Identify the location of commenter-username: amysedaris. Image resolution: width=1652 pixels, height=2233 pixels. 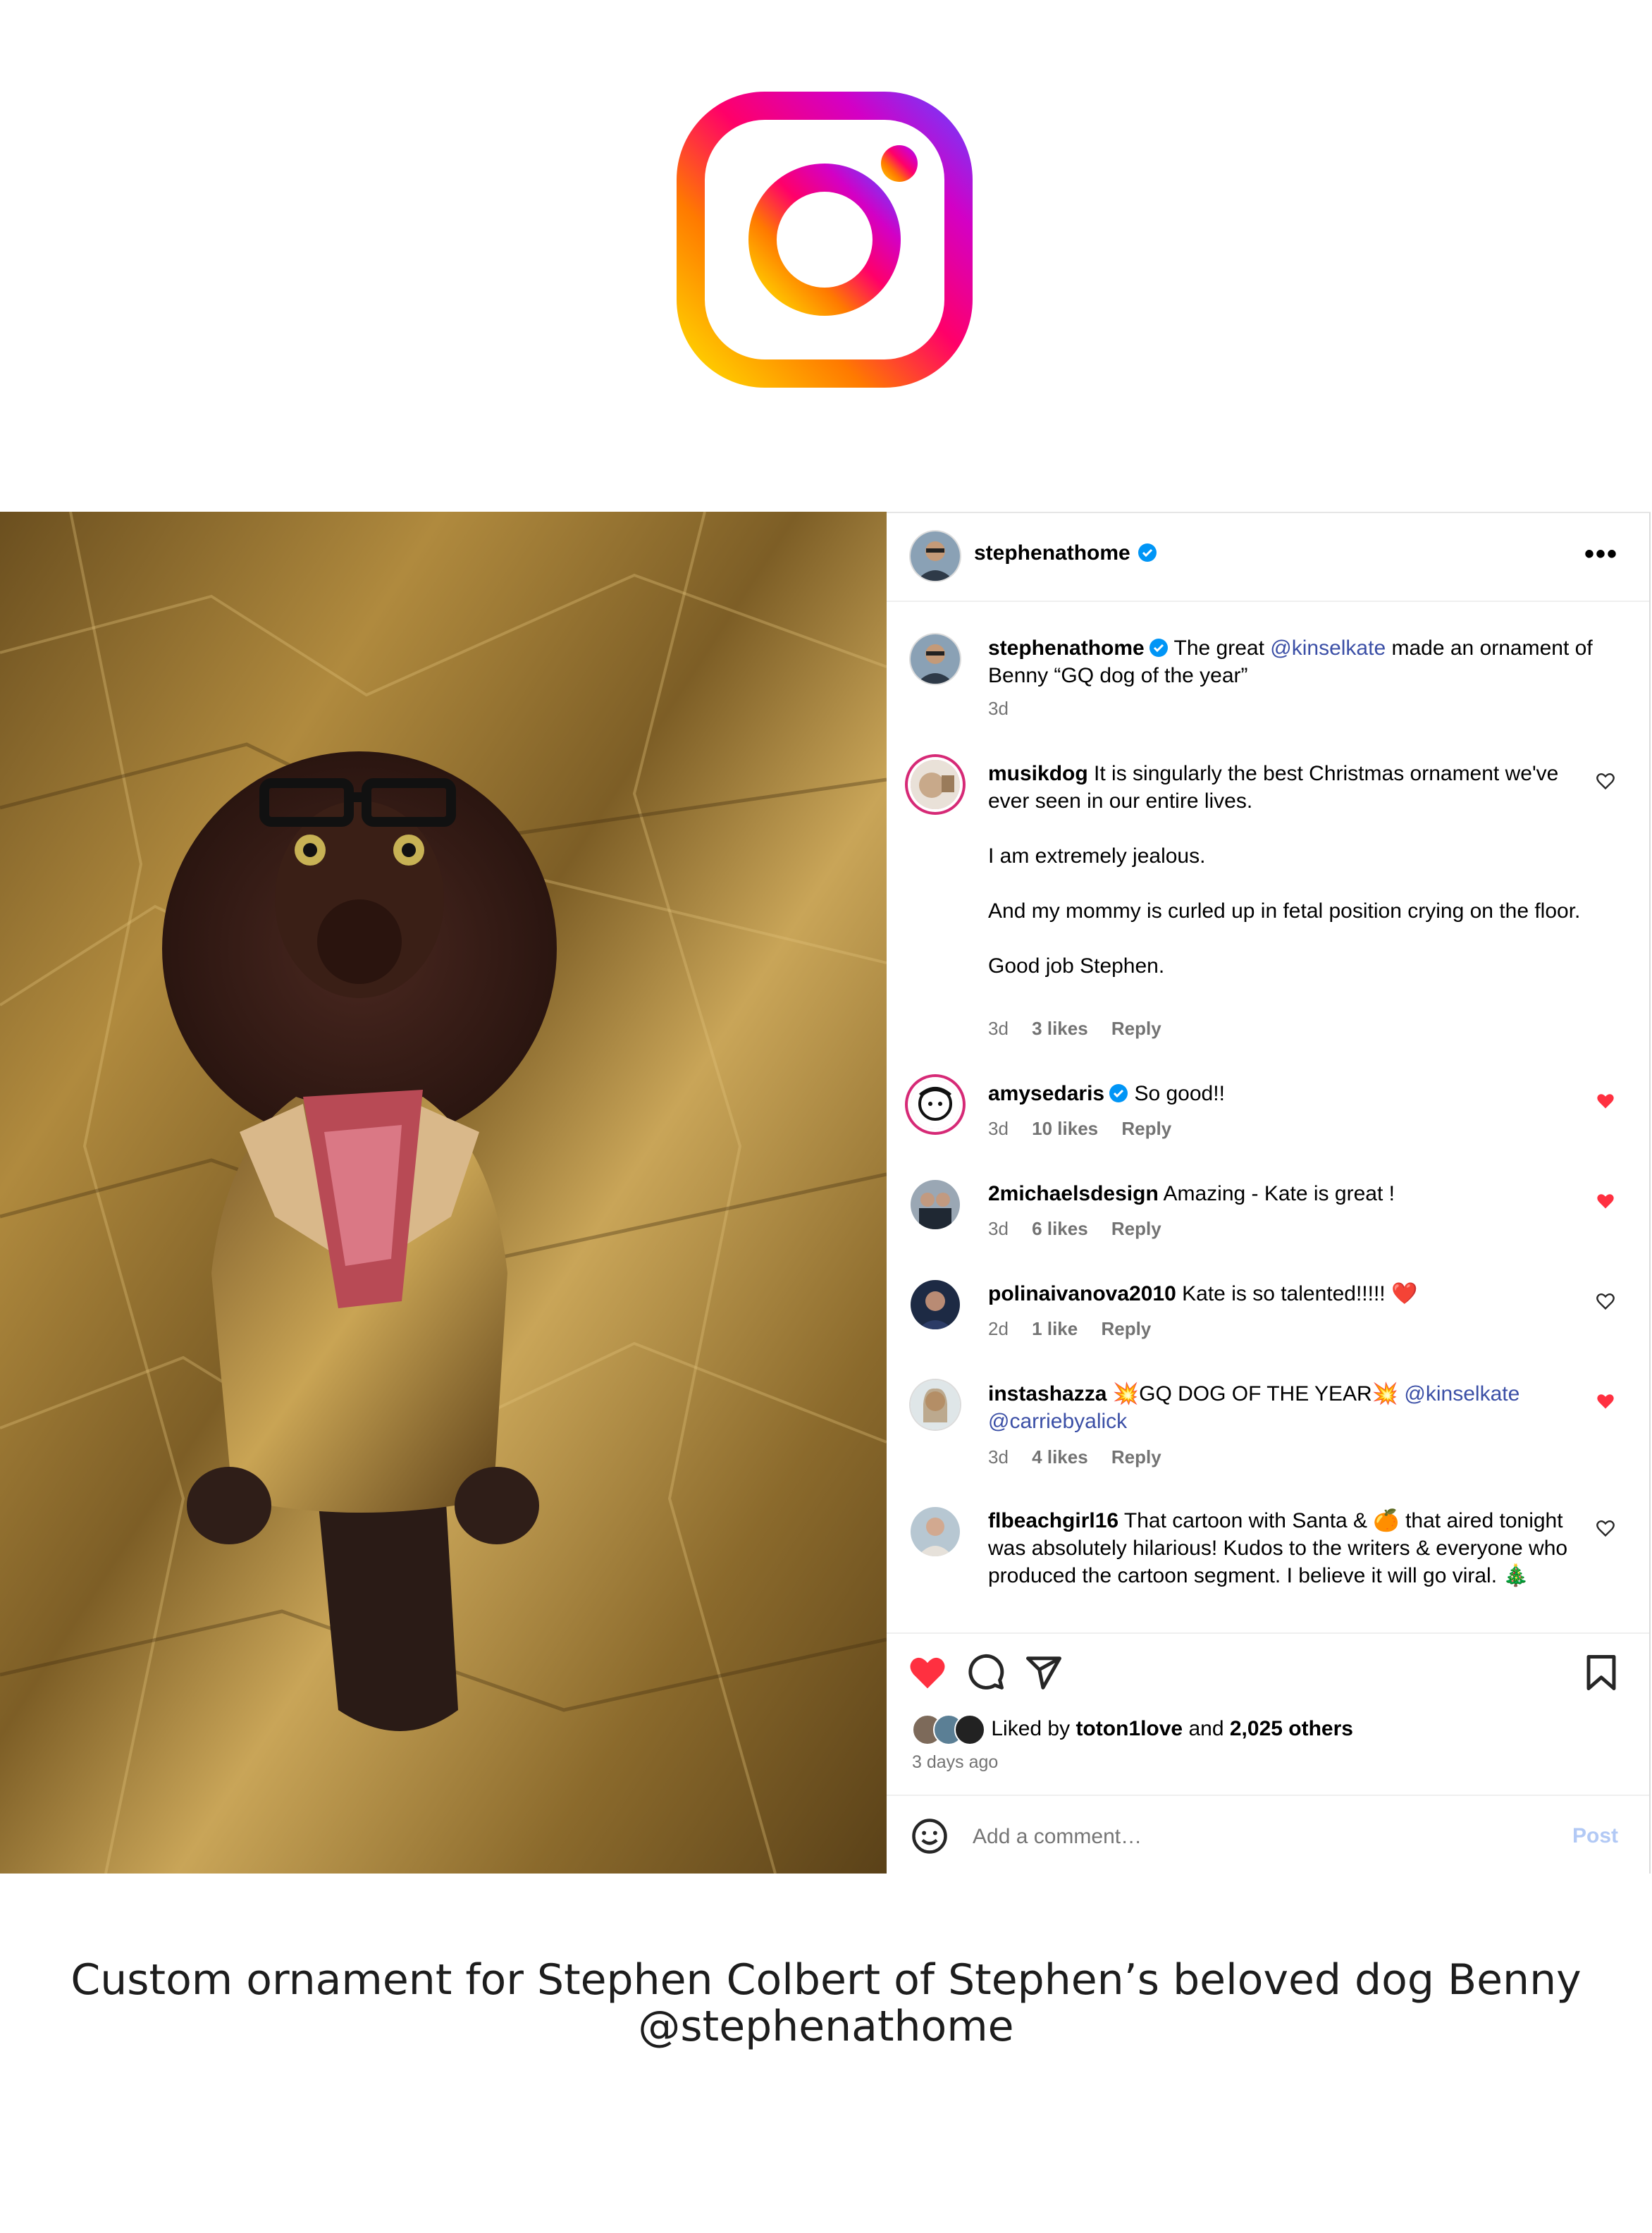
(1046, 1093).